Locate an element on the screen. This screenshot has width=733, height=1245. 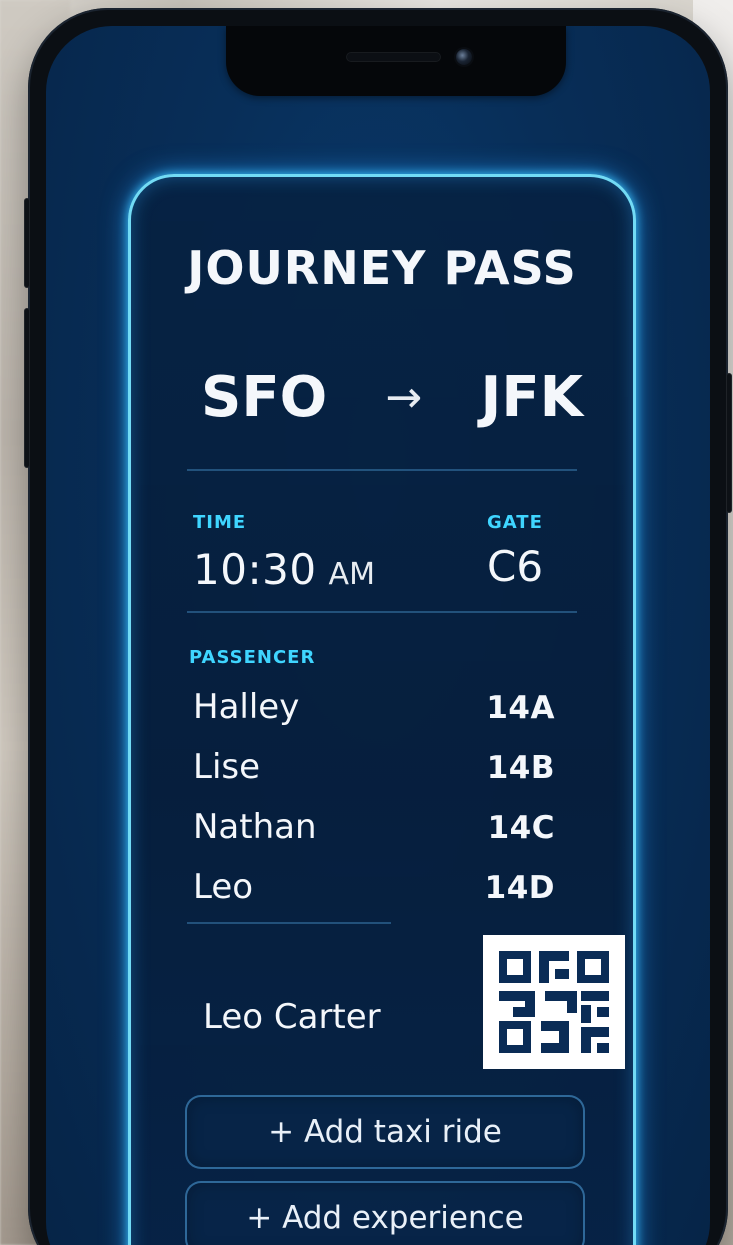
passenger-name: Nathan is located at coordinates (255, 827).